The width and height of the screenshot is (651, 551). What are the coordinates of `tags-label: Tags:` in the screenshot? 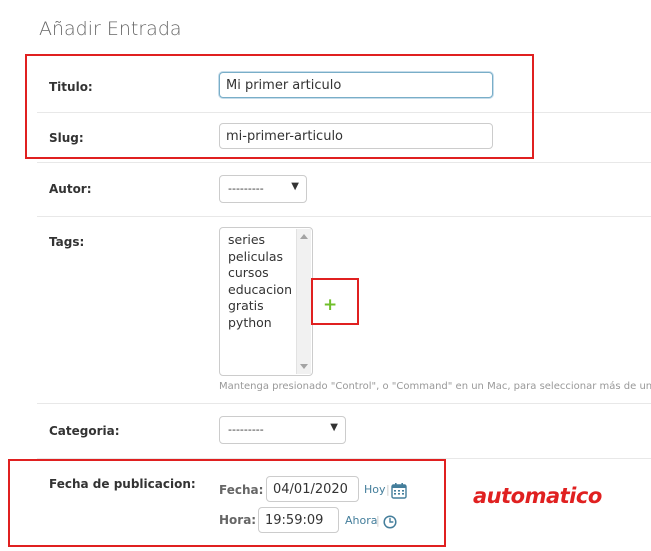 It's located at (67, 242).